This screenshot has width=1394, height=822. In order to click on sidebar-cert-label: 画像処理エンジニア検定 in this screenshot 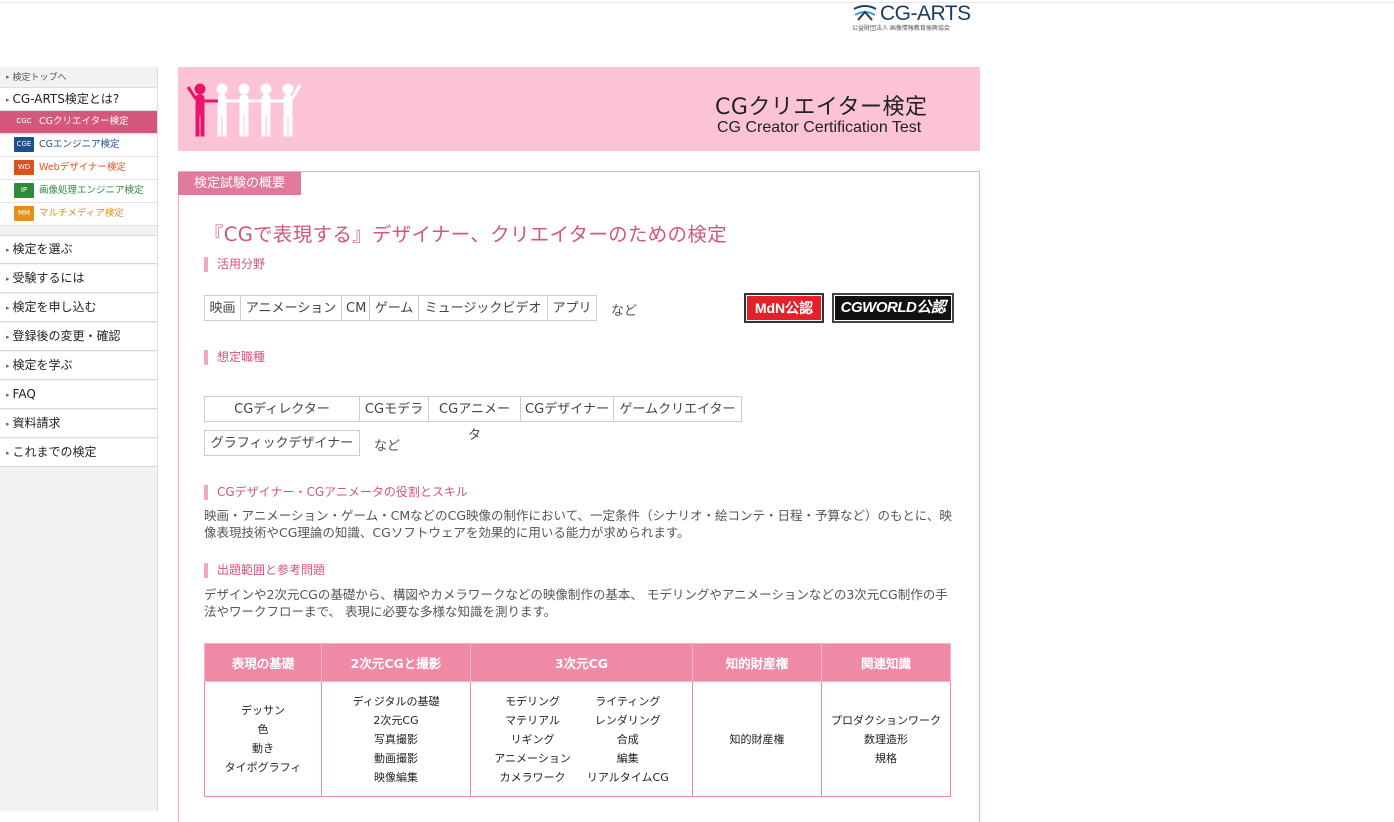, I will do `click(91, 190)`.